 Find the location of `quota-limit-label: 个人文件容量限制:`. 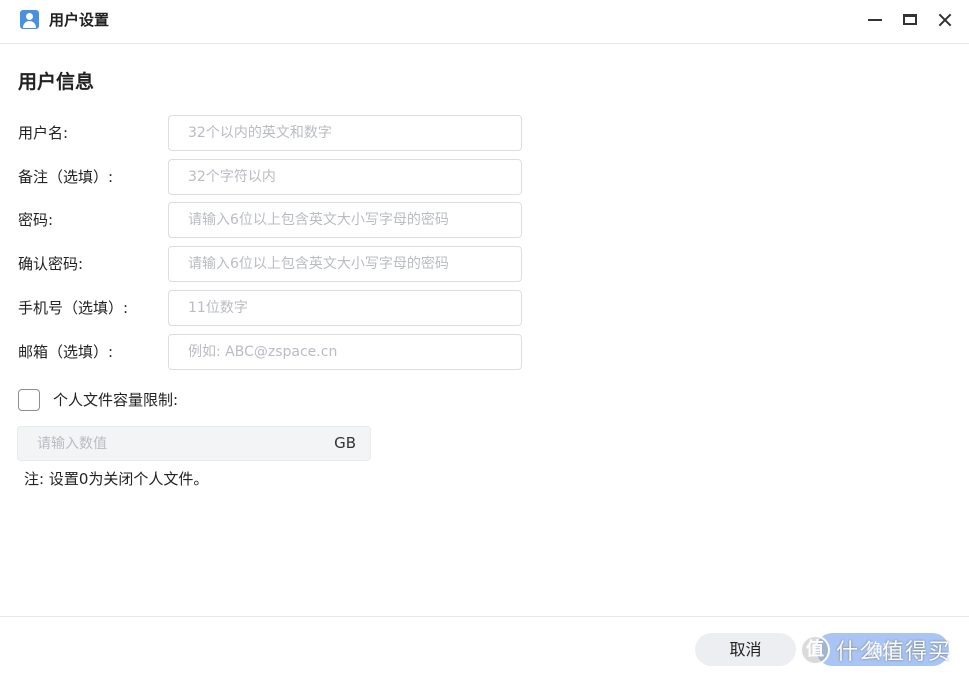

quota-limit-label: 个人文件容量限制: is located at coordinates (116, 400).